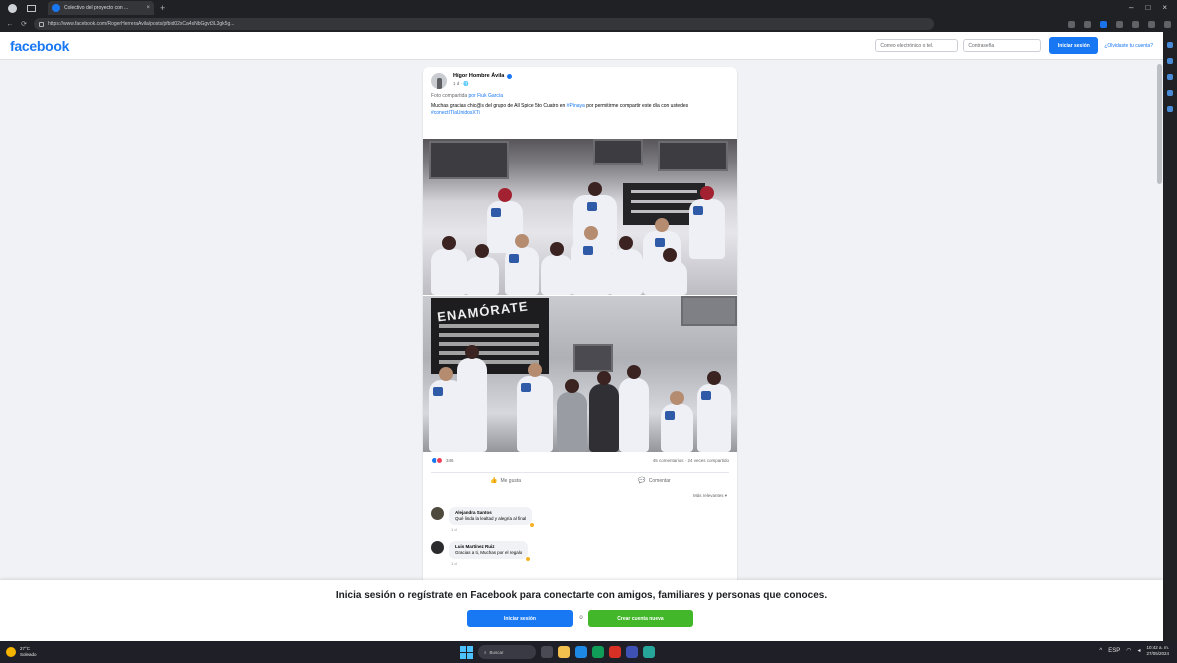 The image size is (1177, 663). Describe the element at coordinates (1157, 651) in the screenshot. I see `clock: 10:42 a. m. 27/05/2024` at that location.